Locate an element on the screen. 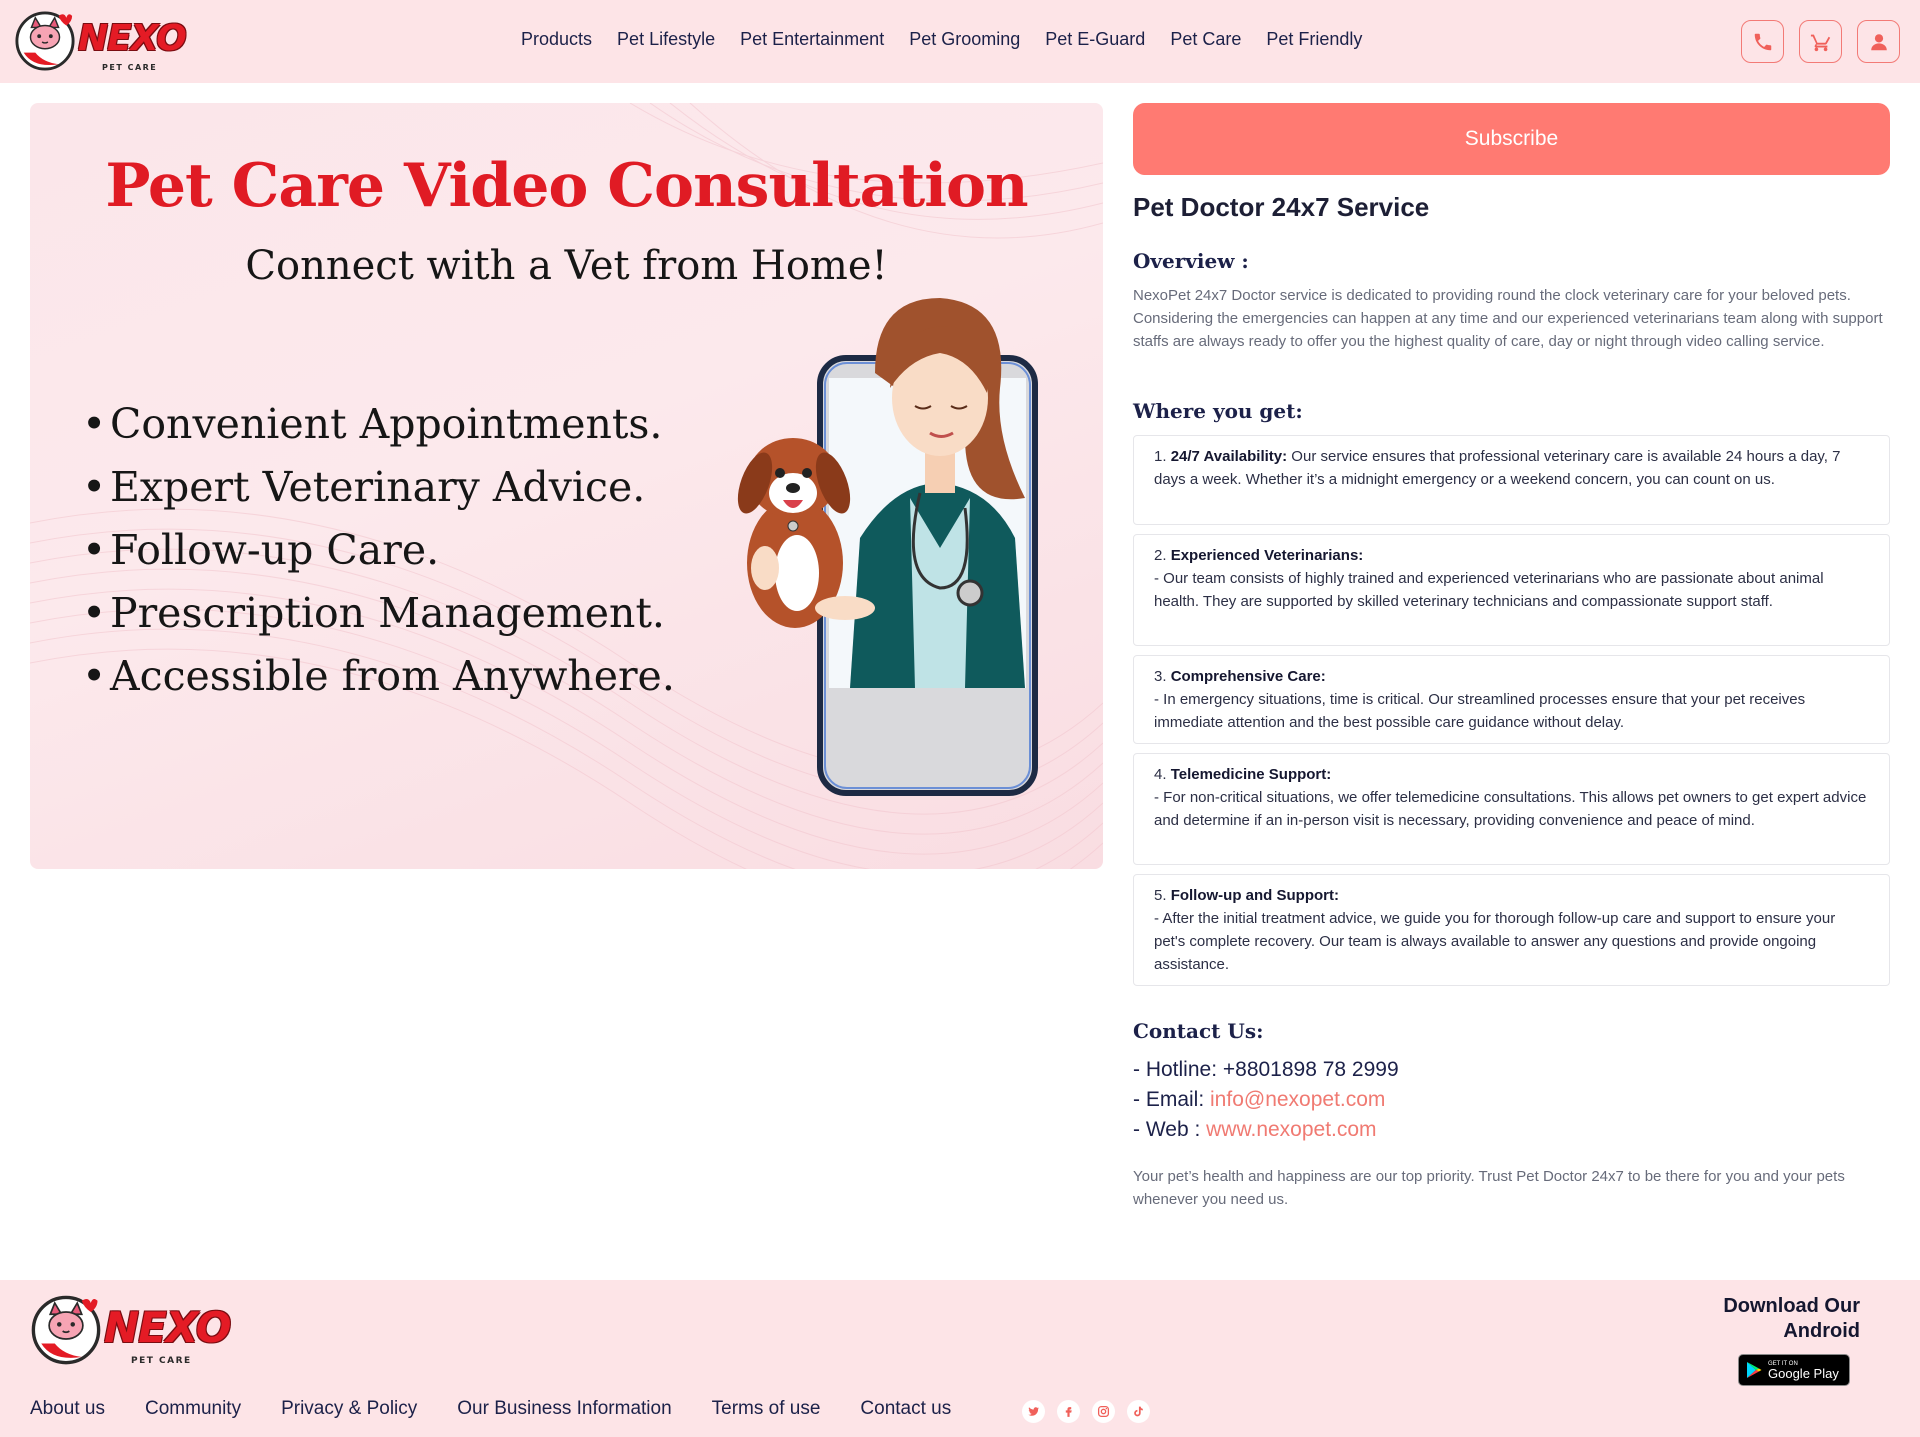  contact-email: - Email: info@nexopet.com is located at coordinates (1259, 1100).